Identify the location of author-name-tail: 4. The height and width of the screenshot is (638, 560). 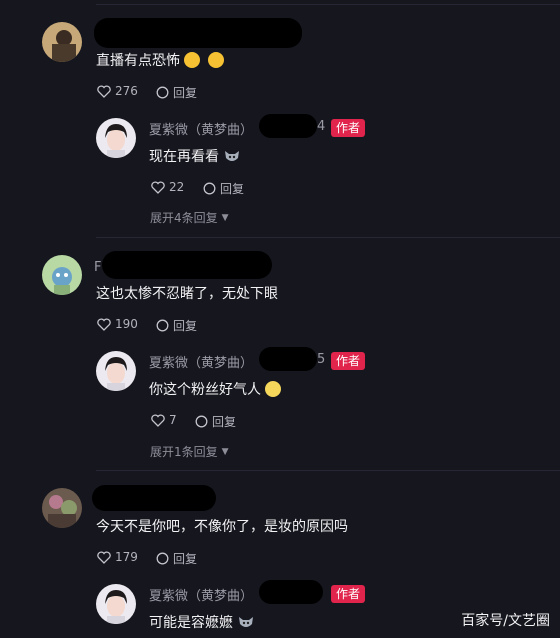
(321, 126).